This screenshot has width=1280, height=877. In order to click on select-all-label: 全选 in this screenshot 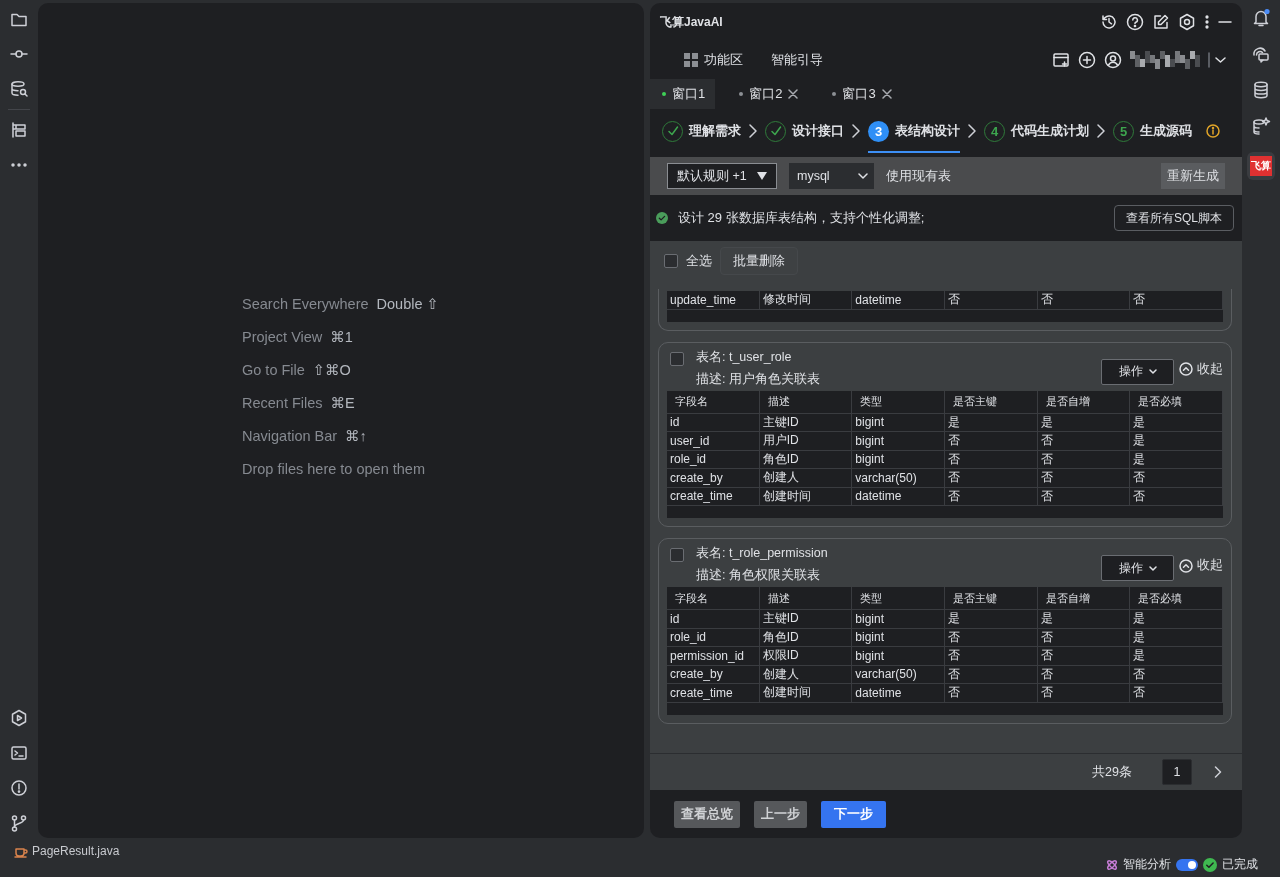, I will do `click(699, 261)`.